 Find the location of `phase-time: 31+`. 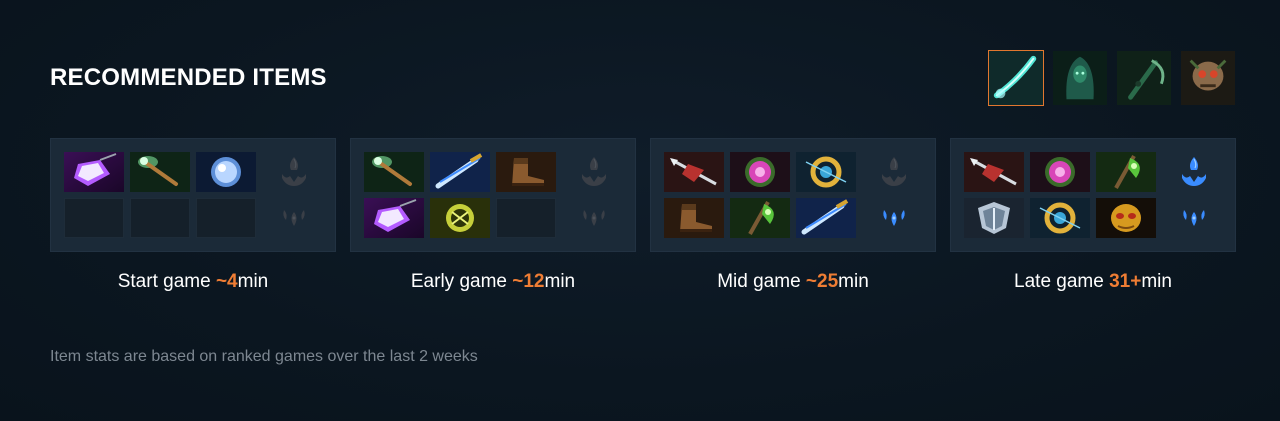

phase-time: 31+ is located at coordinates (1125, 281).